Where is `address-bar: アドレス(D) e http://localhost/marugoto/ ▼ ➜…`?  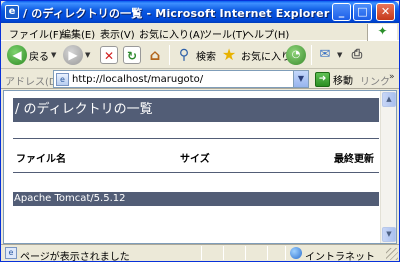
address-bar: アドレス(D) e http://localhost/marugoto/ ▼ ➜… is located at coordinates (200, 79).